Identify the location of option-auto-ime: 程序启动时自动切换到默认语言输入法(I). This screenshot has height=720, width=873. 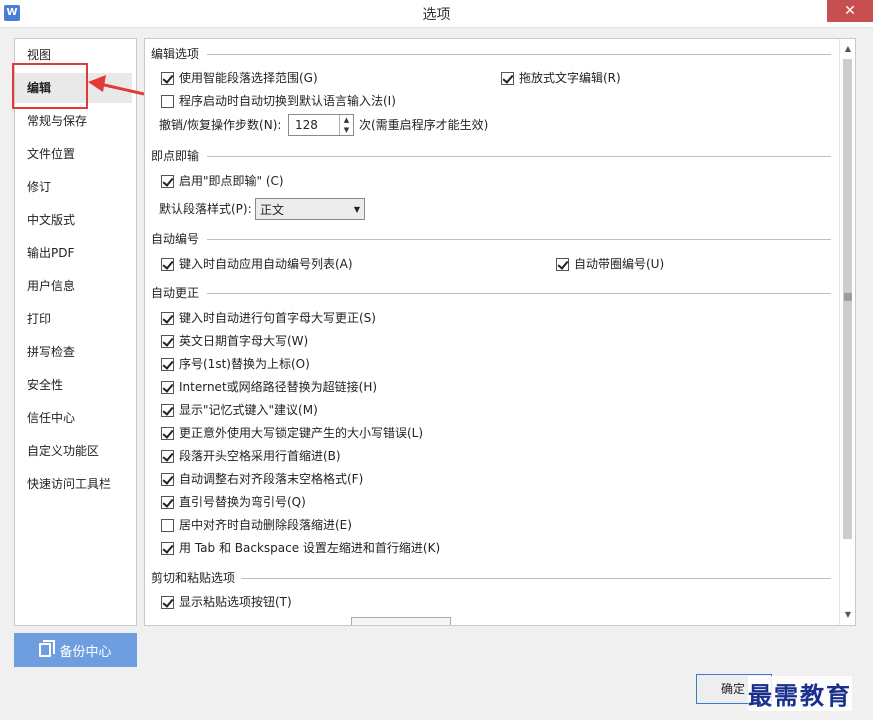
(278, 101).